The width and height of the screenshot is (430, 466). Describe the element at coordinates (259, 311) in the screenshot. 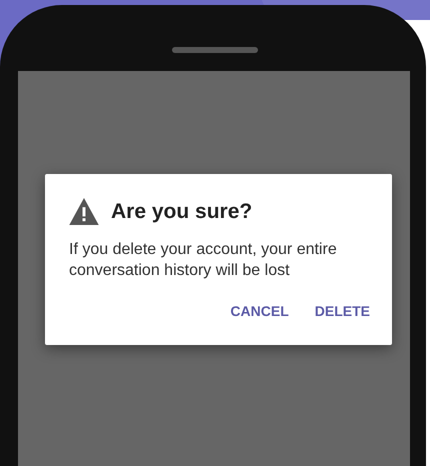

I see `dialog-button: CANCEL` at that location.